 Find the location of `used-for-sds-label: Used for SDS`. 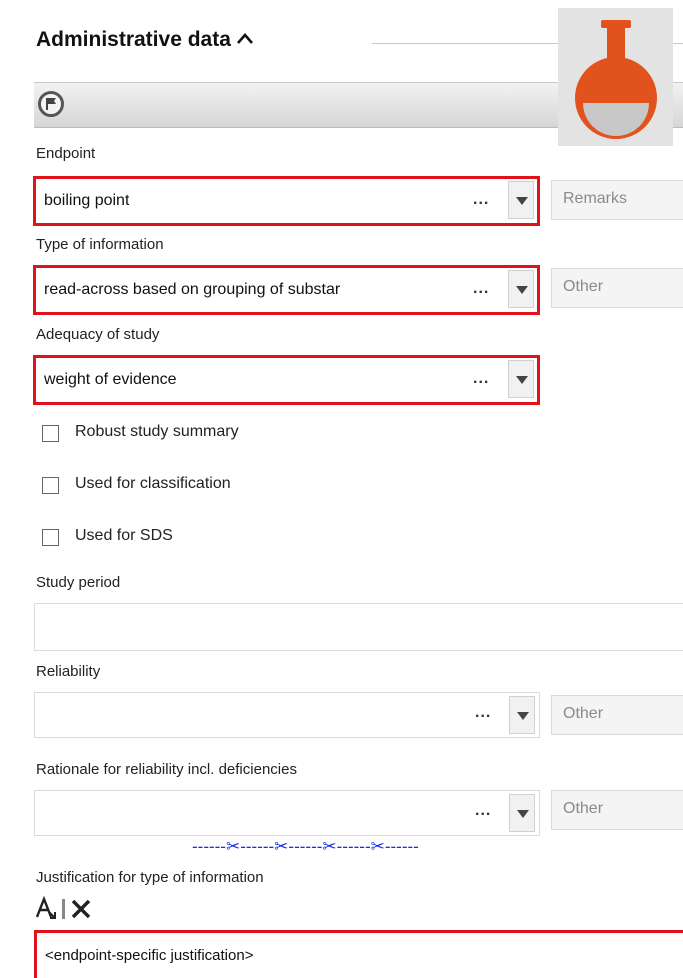

used-for-sds-label: Used for SDS is located at coordinates (124, 535).